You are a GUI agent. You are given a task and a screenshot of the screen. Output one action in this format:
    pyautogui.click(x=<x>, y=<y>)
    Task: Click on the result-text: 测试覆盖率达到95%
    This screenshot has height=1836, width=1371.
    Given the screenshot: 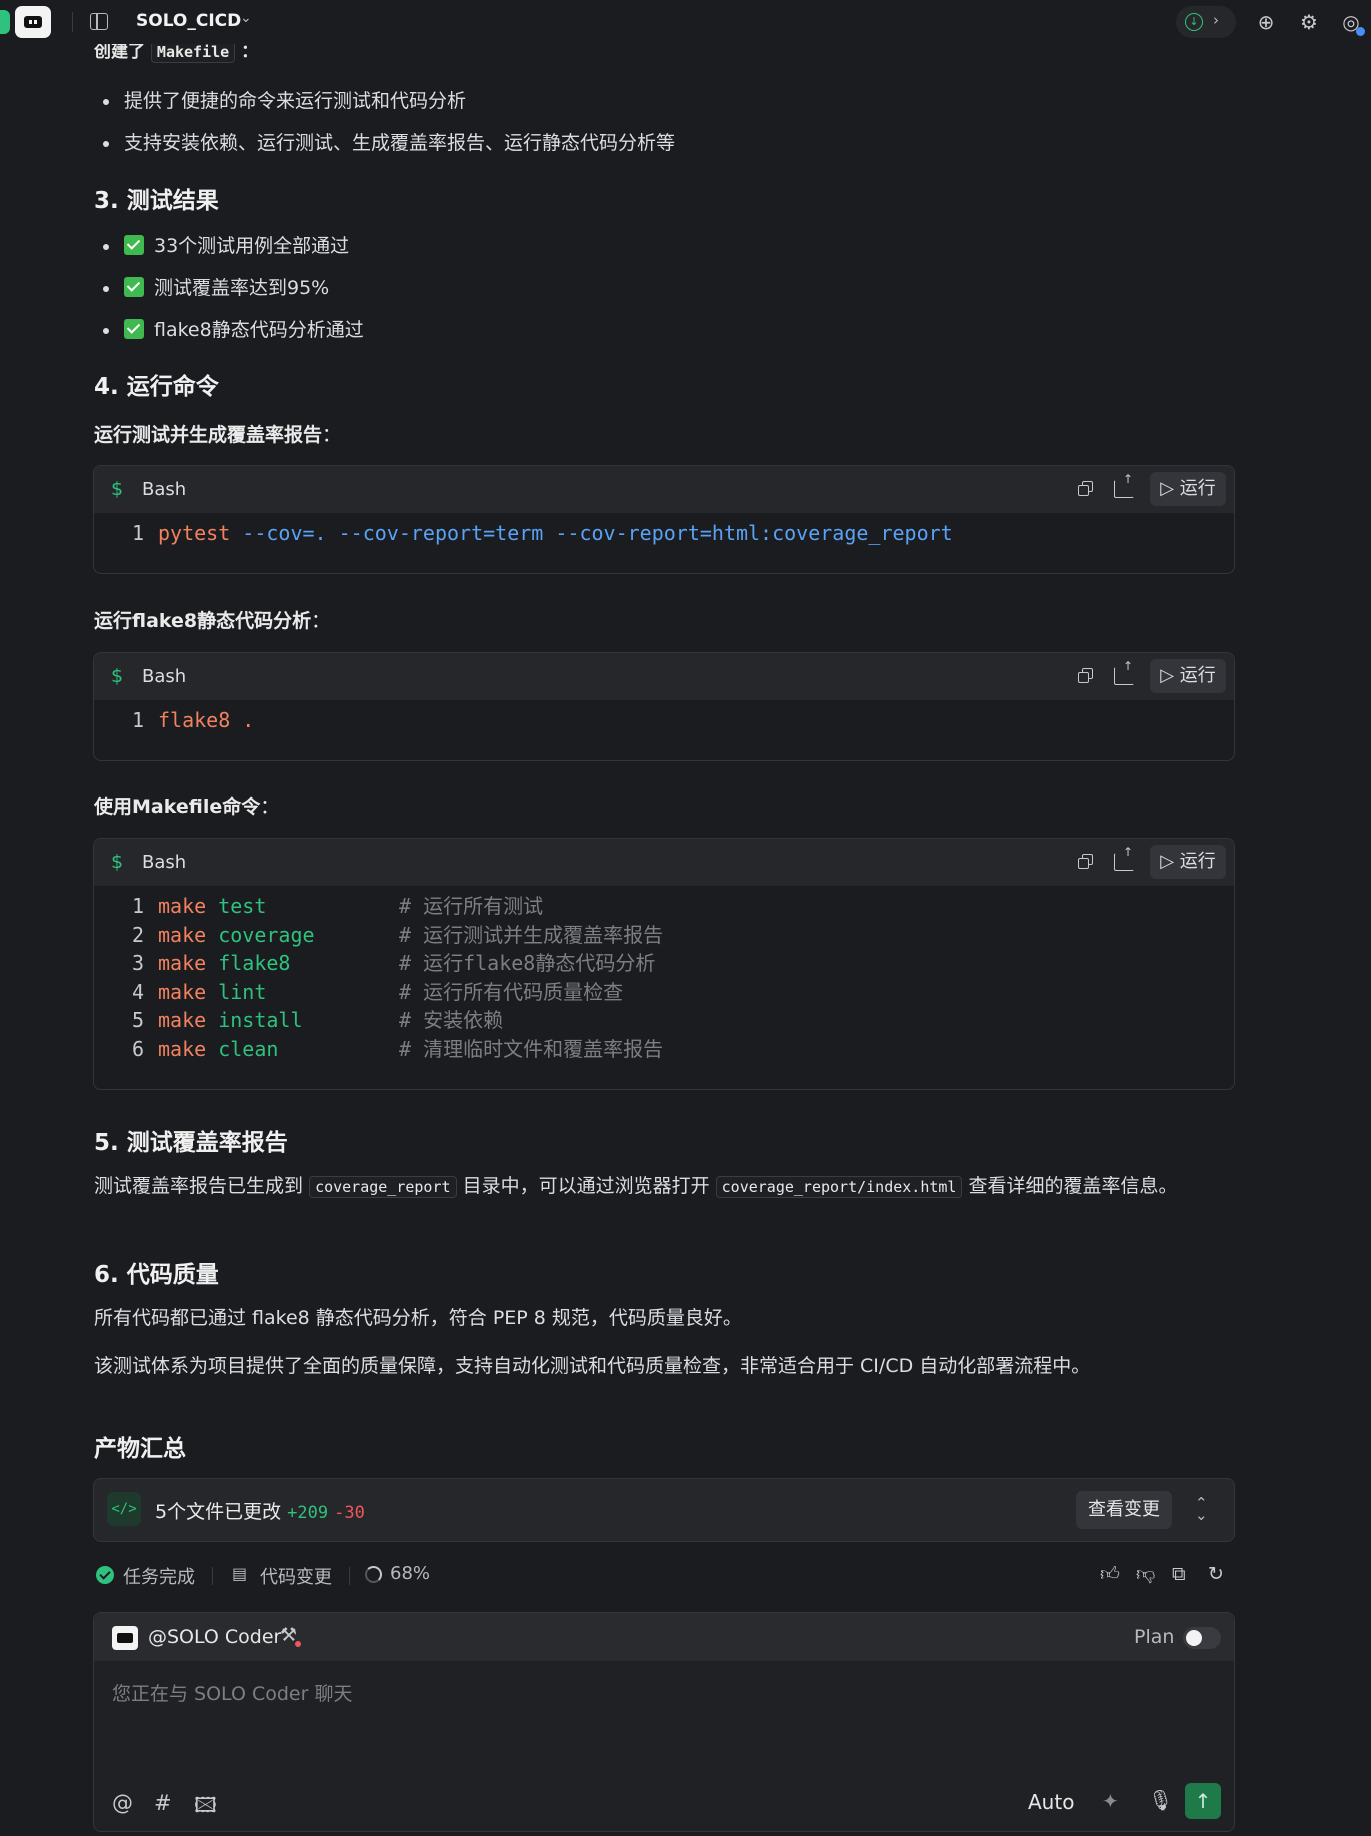 What is the action you would take?
    pyautogui.click(x=242, y=288)
    